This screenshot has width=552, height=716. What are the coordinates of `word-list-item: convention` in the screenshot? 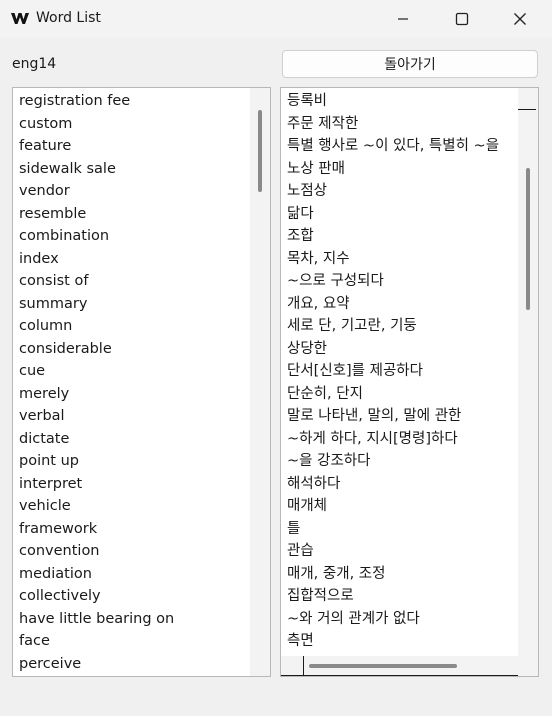 It's located at (96, 551).